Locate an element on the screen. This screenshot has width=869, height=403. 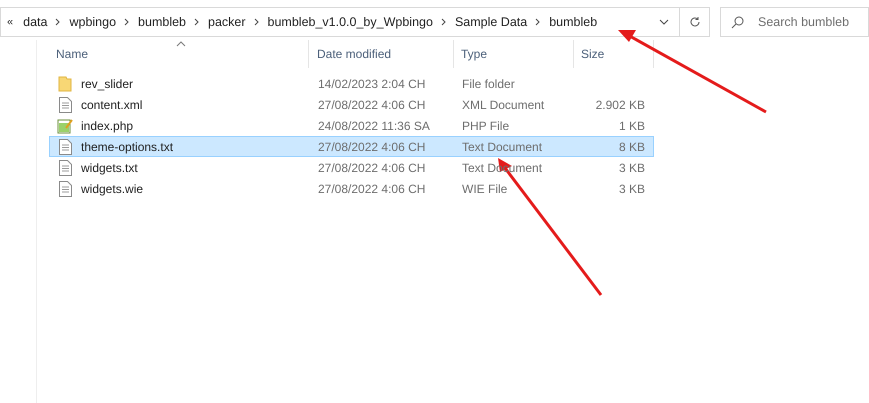
address-bar: « data wpbingo bumbleb packer bumbleb_v1.0.0_by_Wpbingo Sample Data bumbleb is located at coordinates (340, 22).